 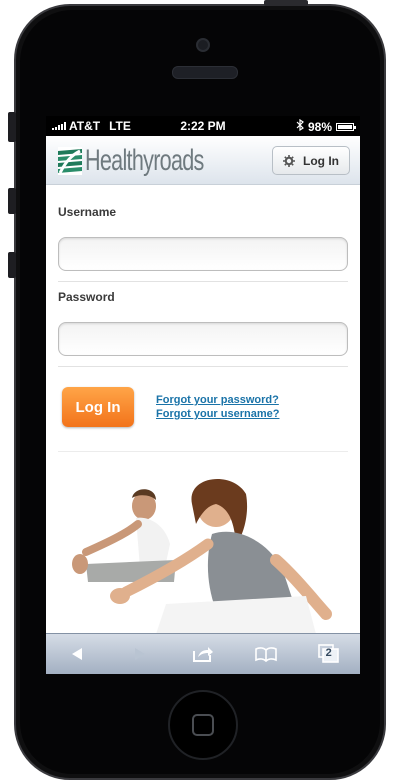 I want to click on password-label: Password, so click(x=86, y=297).